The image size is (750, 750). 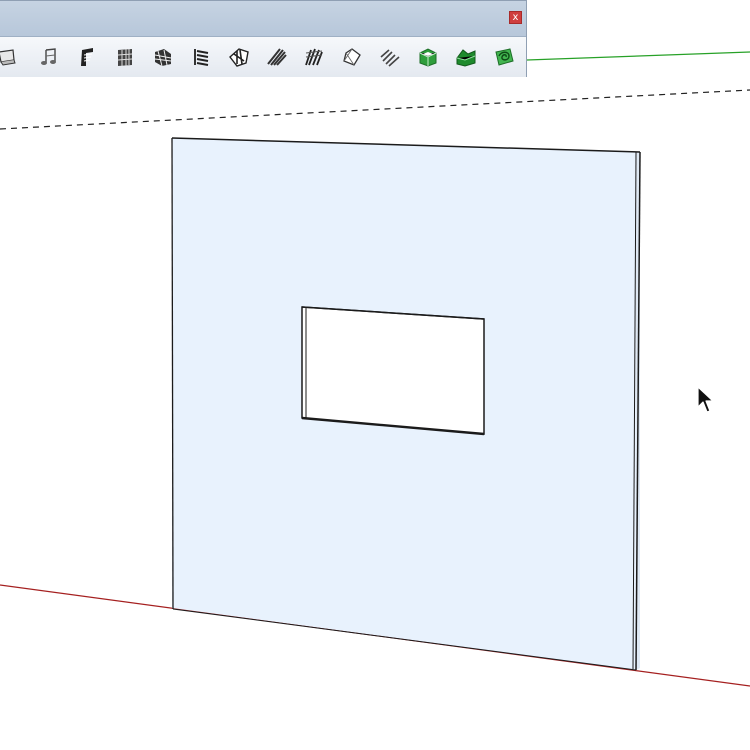 I want to click on window-opening, so click(x=393, y=370).